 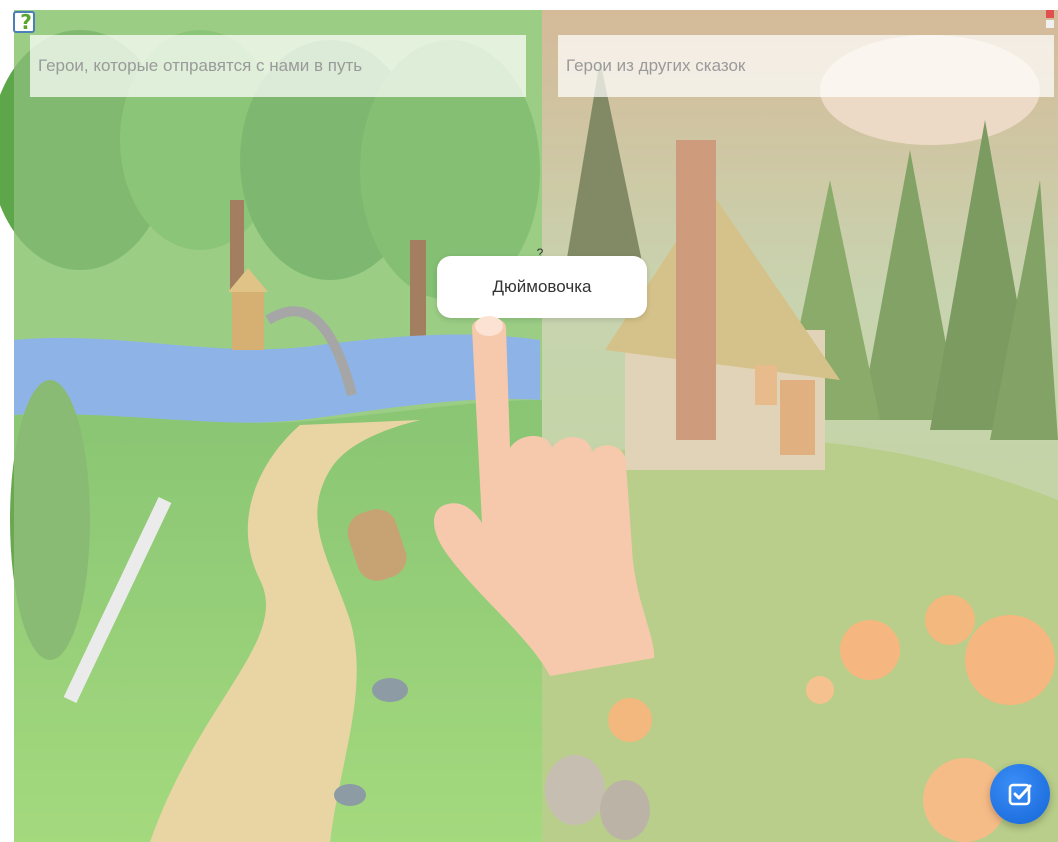 I want to click on help-icon: ?, so click(x=26, y=22).